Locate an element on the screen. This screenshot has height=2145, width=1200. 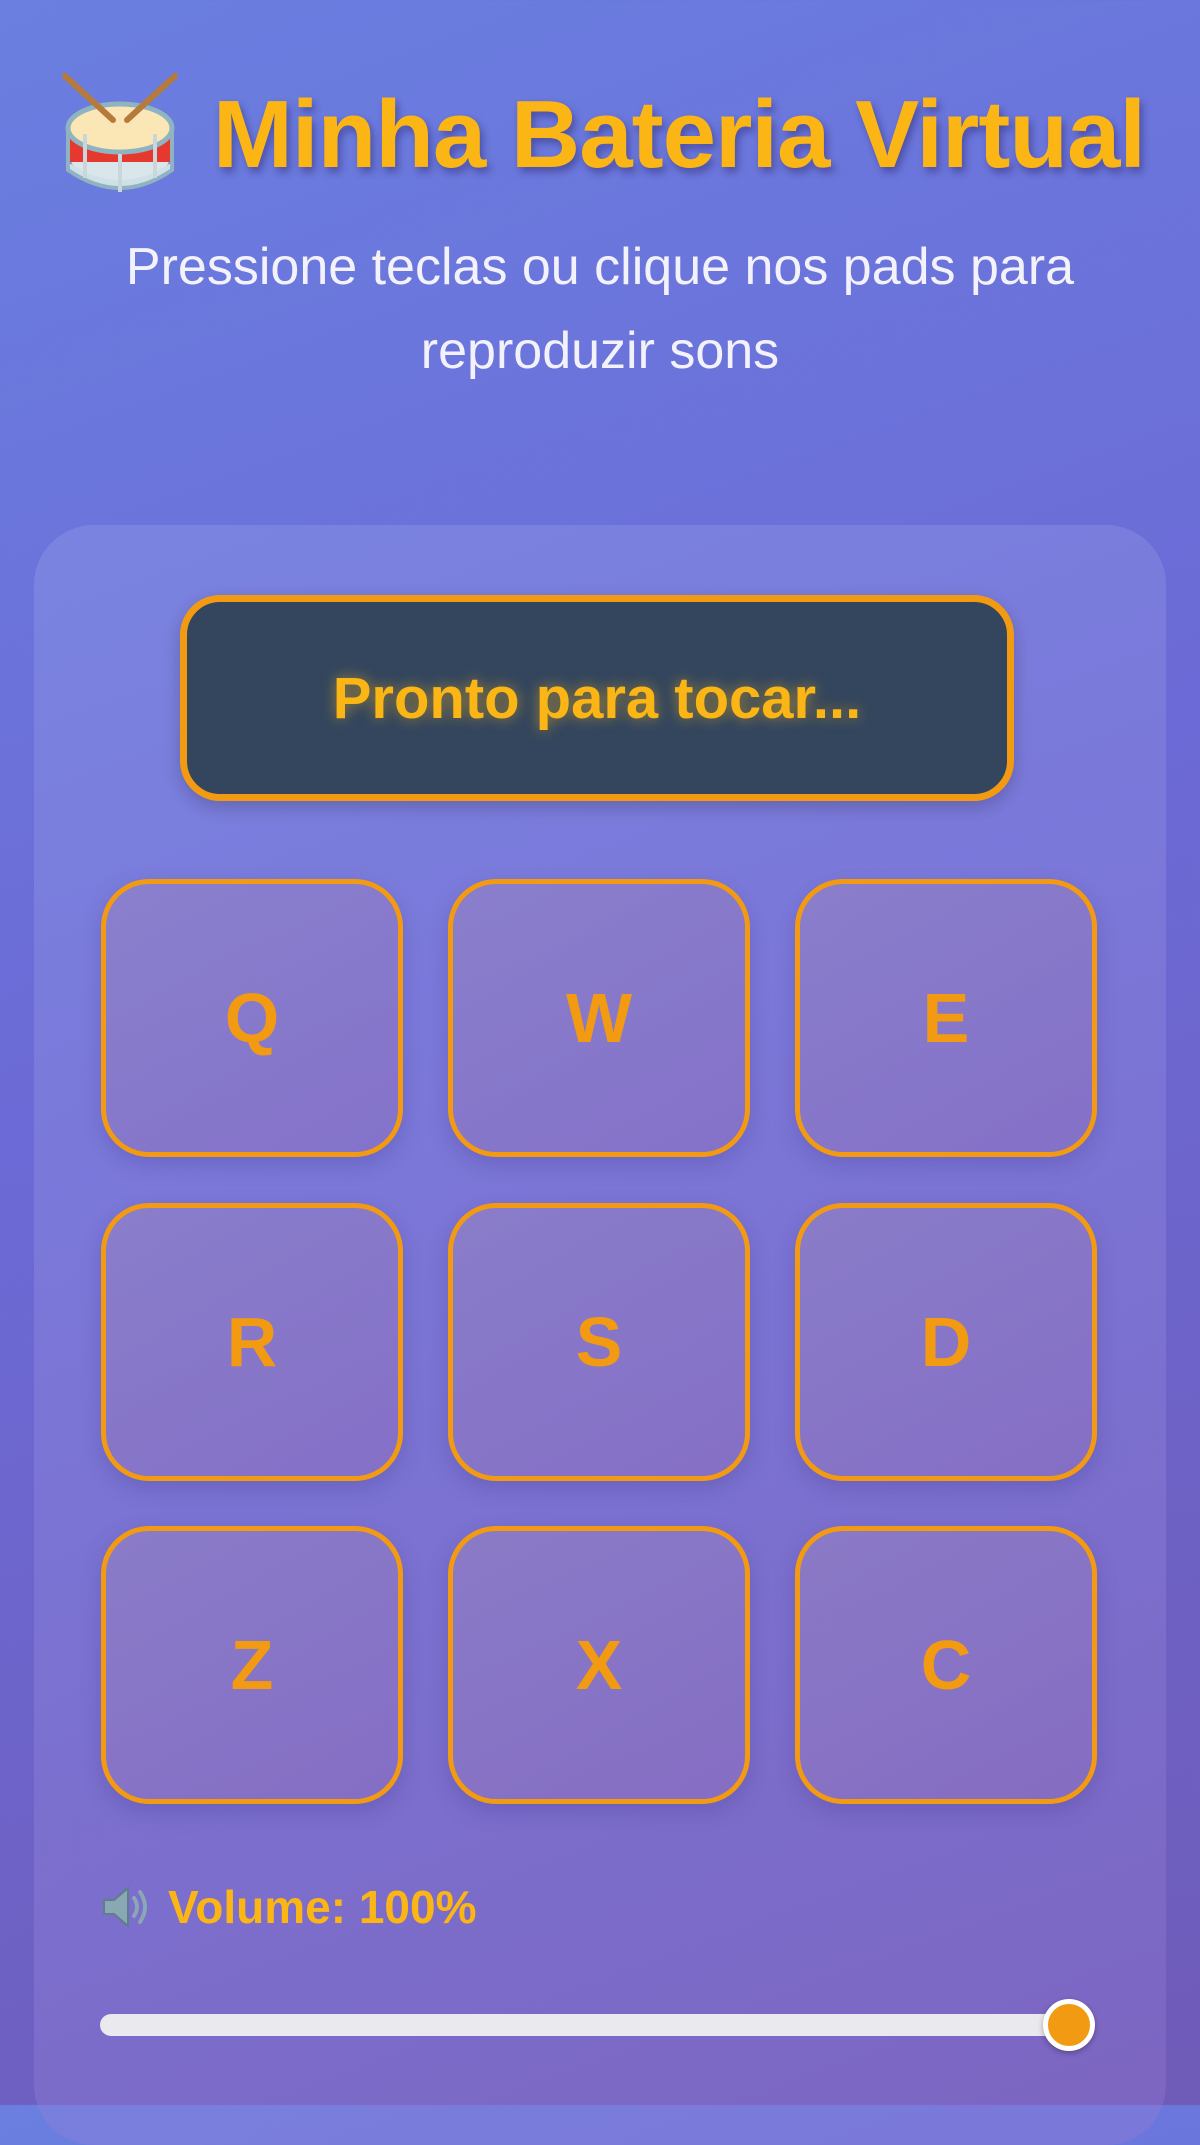
title-row: Minha Bateria Virtual is located at coordinates (600, 135).